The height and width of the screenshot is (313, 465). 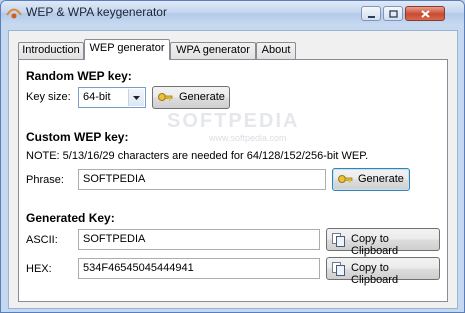 I want to click on watermark-url: www.softpedia.com, so click(x=248, y=138).